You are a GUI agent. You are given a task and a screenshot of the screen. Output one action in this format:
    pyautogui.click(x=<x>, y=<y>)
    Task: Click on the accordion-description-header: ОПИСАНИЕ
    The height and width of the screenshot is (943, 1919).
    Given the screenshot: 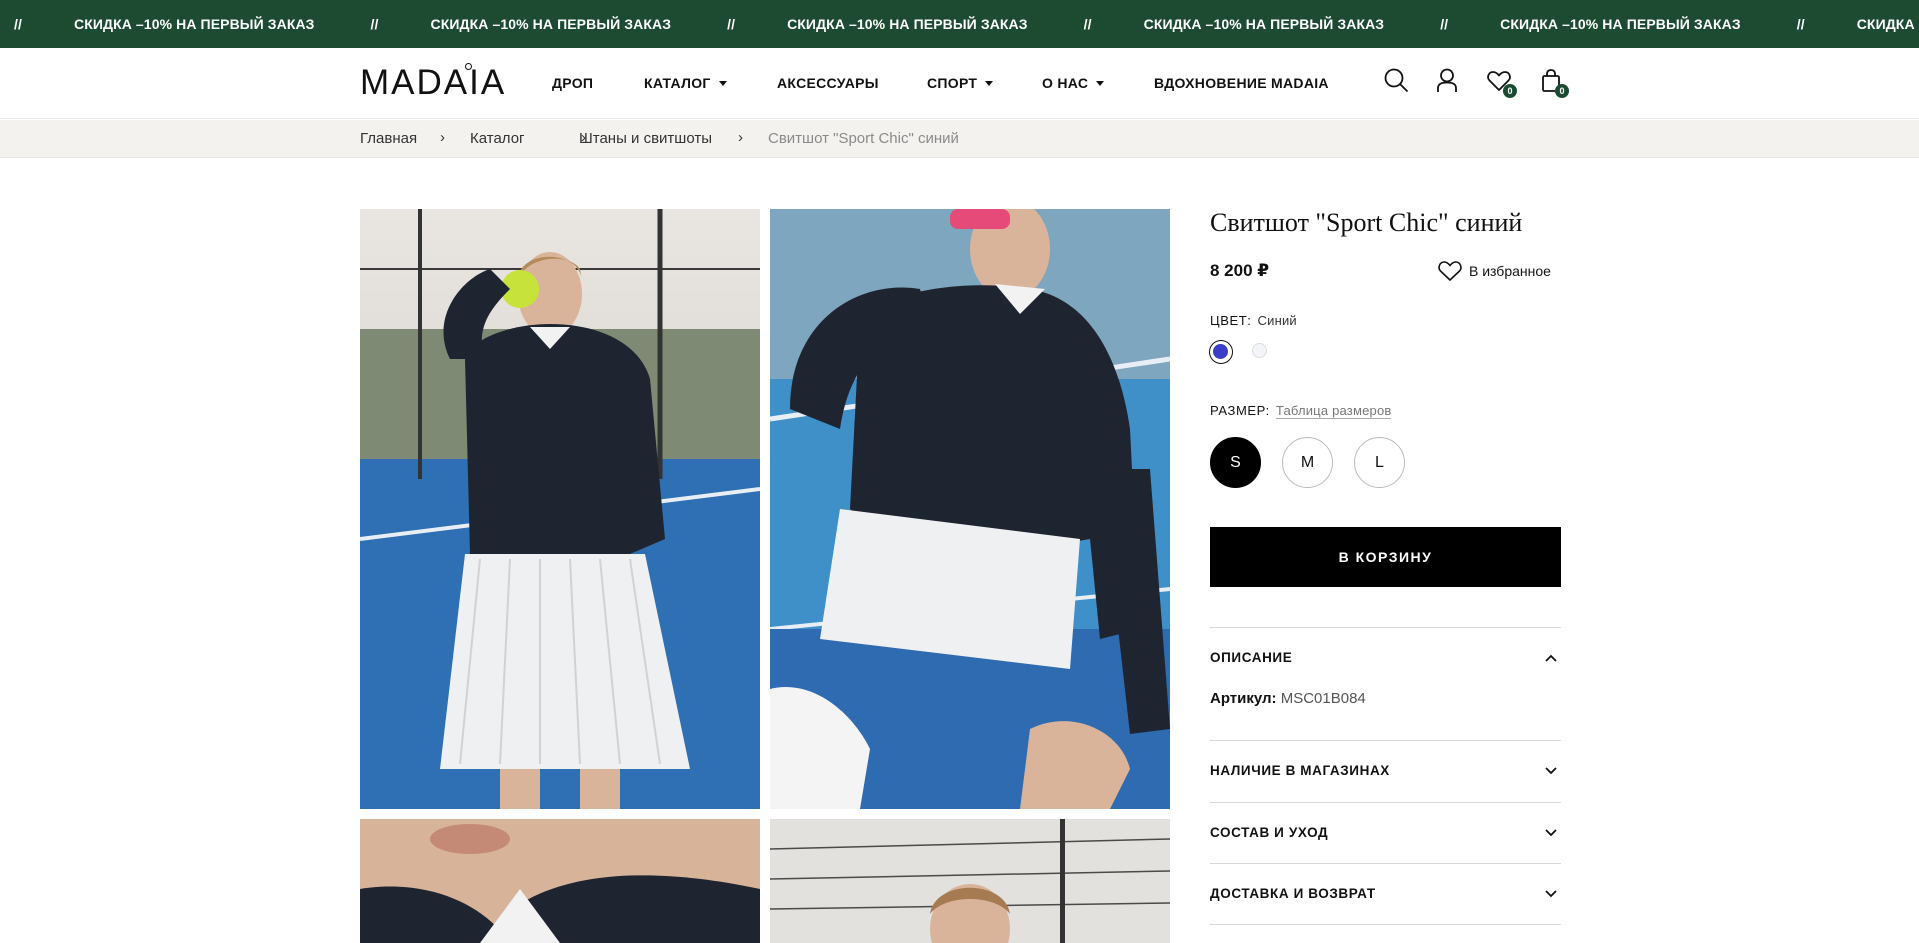 What is the action you would take?
    pyautogui.click(x=1251, y=657)
    